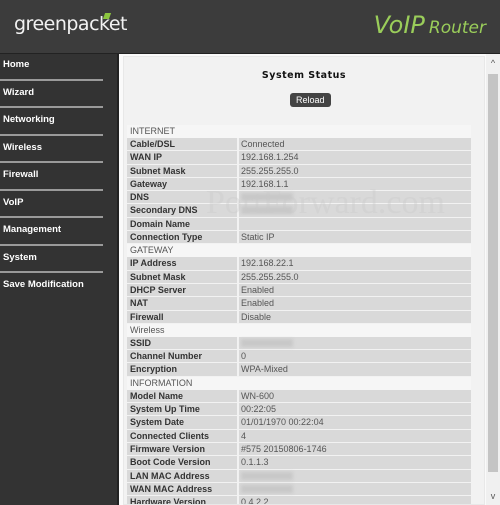 This screenshot has width=500, height=505. What do you see at coordinates (32, 229) in the screenshot?
I see `sidebar-item-label: Management` at bounding box center [32, 229].